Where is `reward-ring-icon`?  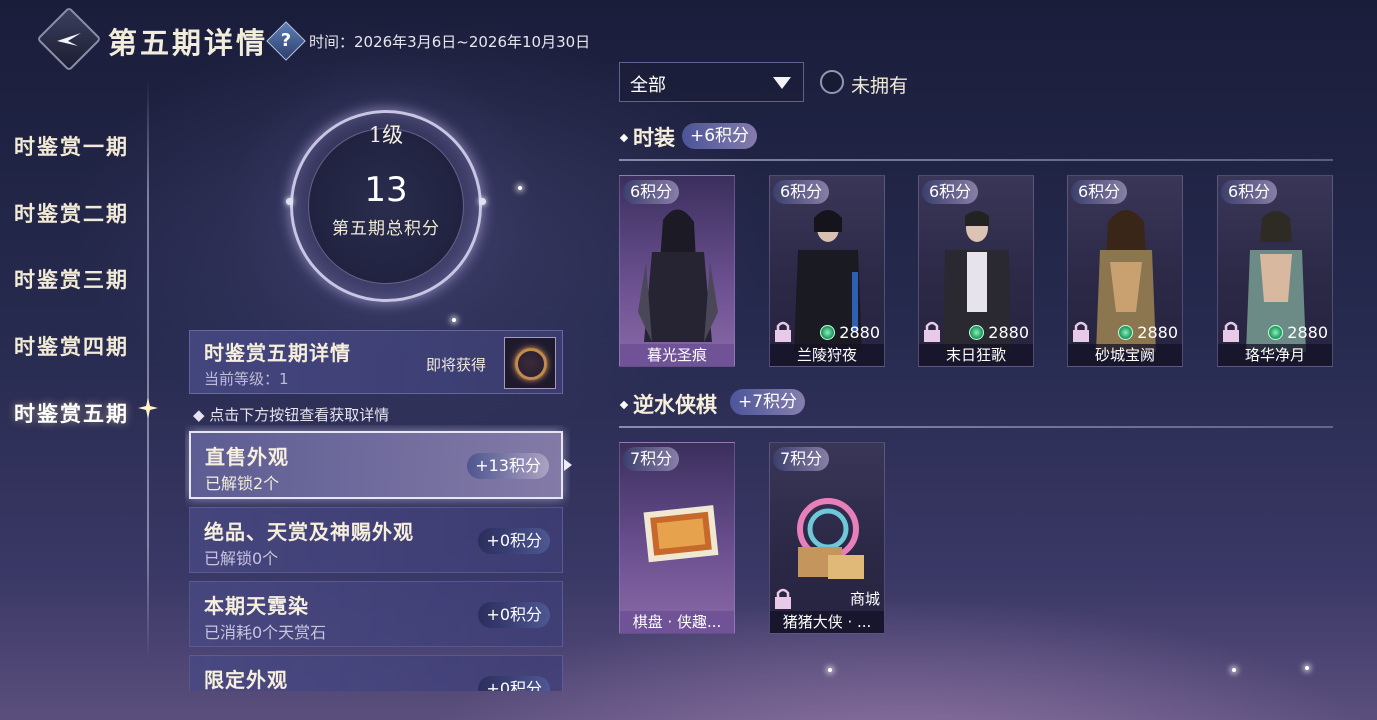
reward-ring-icon is located at coordinates (531, 364).